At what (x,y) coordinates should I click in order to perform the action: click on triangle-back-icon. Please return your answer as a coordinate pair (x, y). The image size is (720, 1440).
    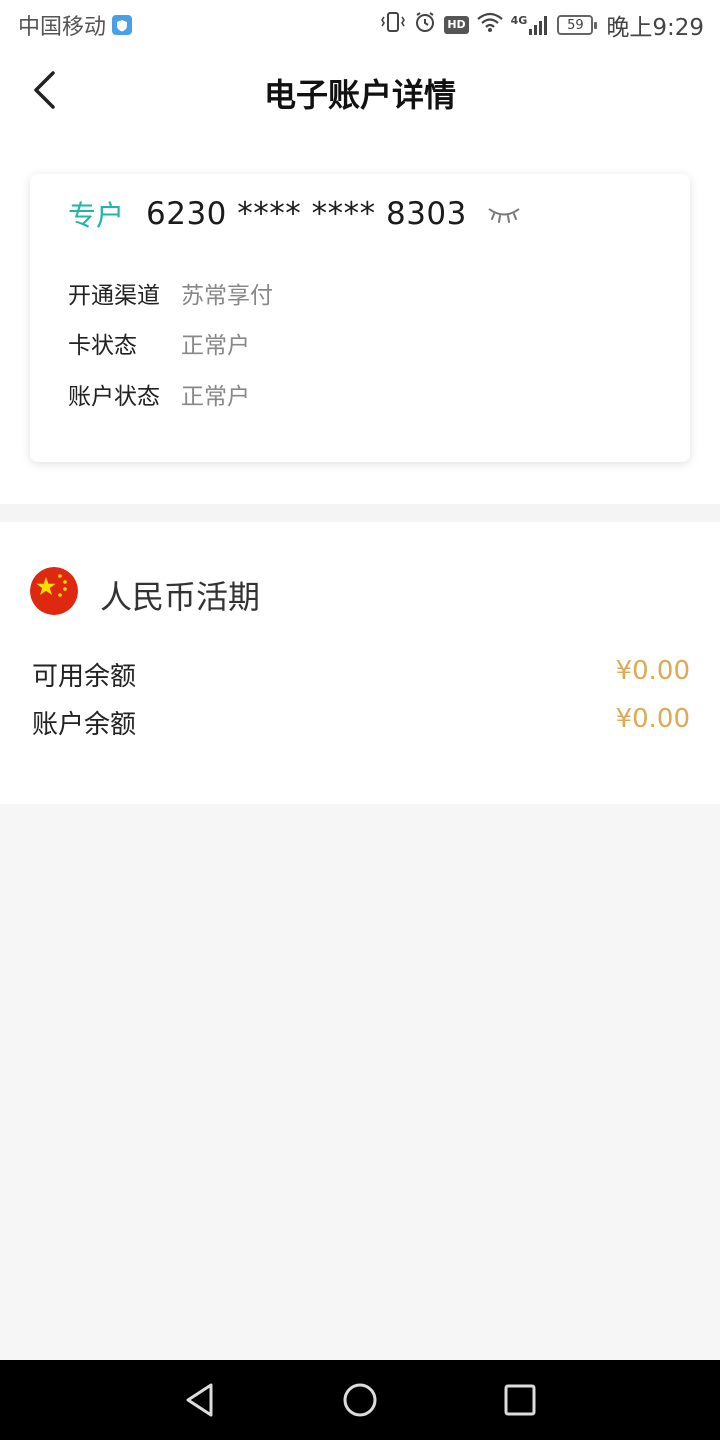
    Looking at the image, I should click on (199, 1400).